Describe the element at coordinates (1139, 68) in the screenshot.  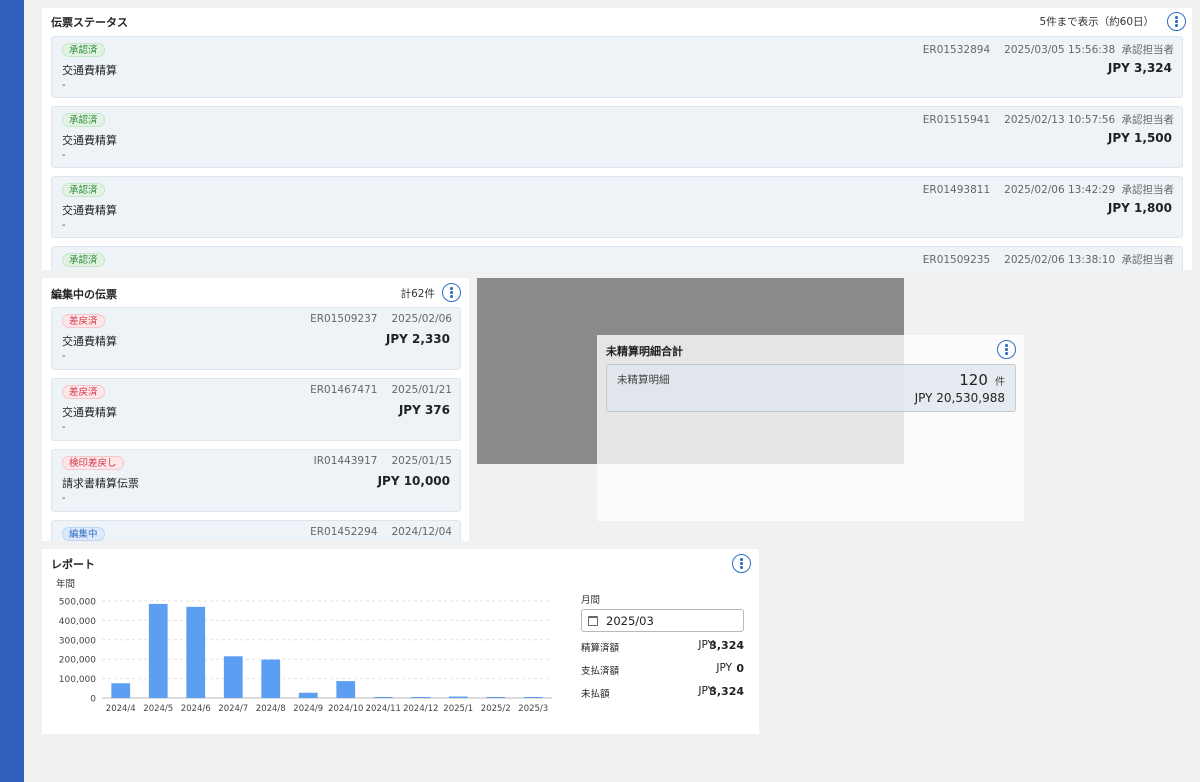
I see `card-amount: JPY 3,324` at that location.